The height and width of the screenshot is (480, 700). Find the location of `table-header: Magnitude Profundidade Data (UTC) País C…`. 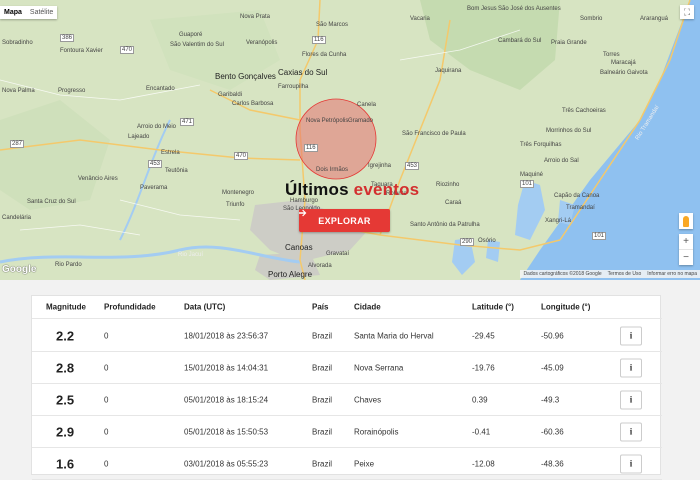

table-header: Magnitude Profundidade Data (UTC) País C… is located at coordinates (347, 307).